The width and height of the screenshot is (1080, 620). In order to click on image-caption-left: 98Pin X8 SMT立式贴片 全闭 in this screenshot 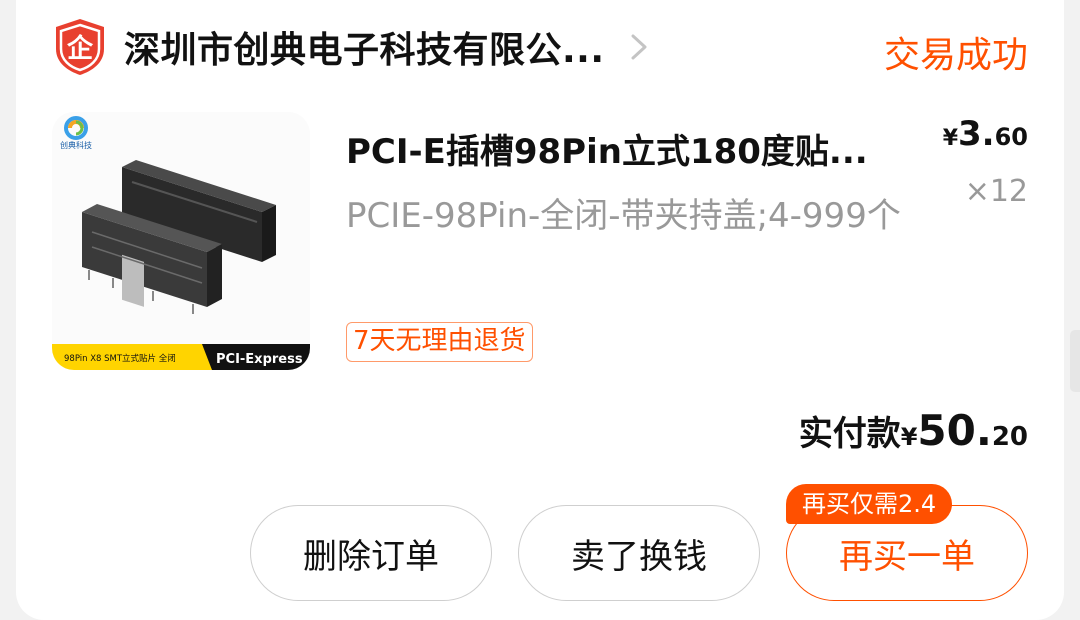, I will do `click(120, 358)`.